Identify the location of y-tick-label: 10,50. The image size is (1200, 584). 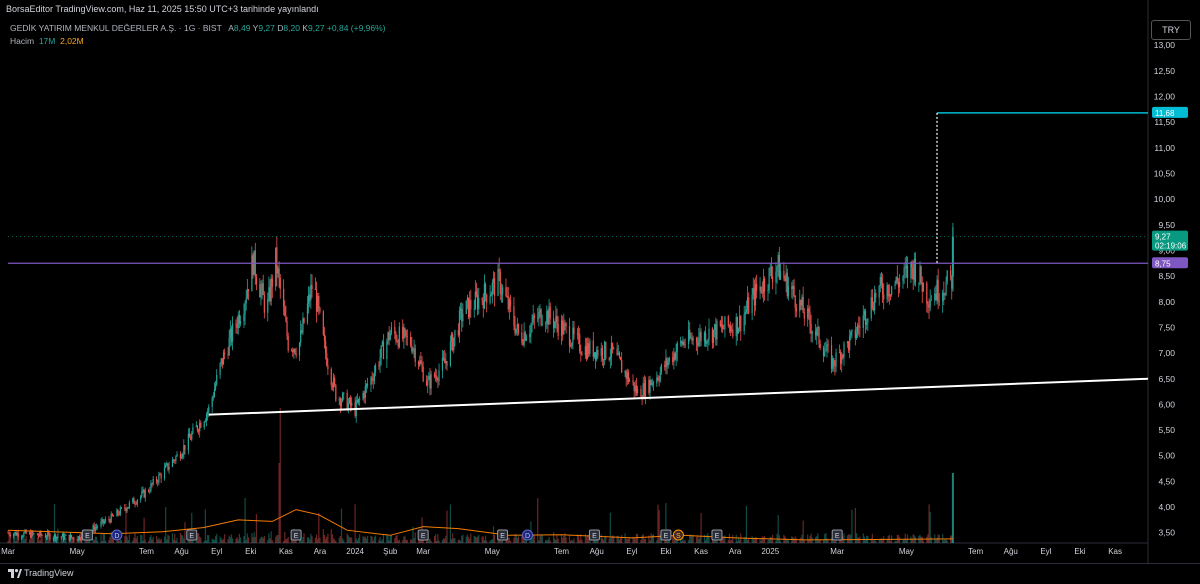
(1165, 173).